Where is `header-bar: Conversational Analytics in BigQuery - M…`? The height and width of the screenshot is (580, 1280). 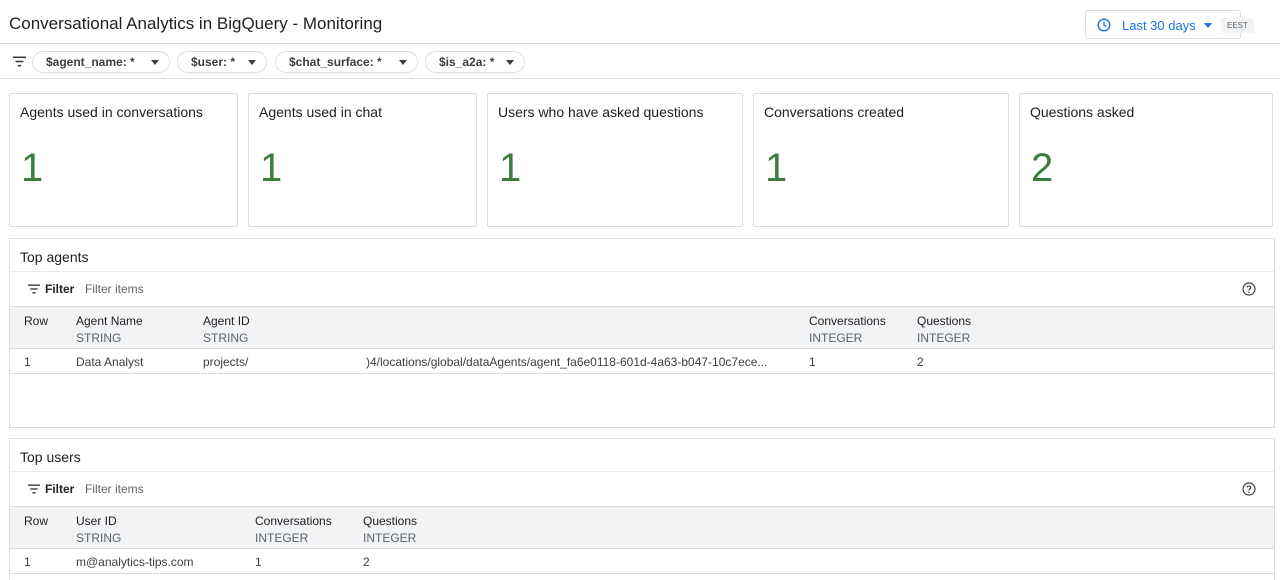 header-bar: Conversational Analytics in BigQuery - M… is located at coordinates (640, 22).